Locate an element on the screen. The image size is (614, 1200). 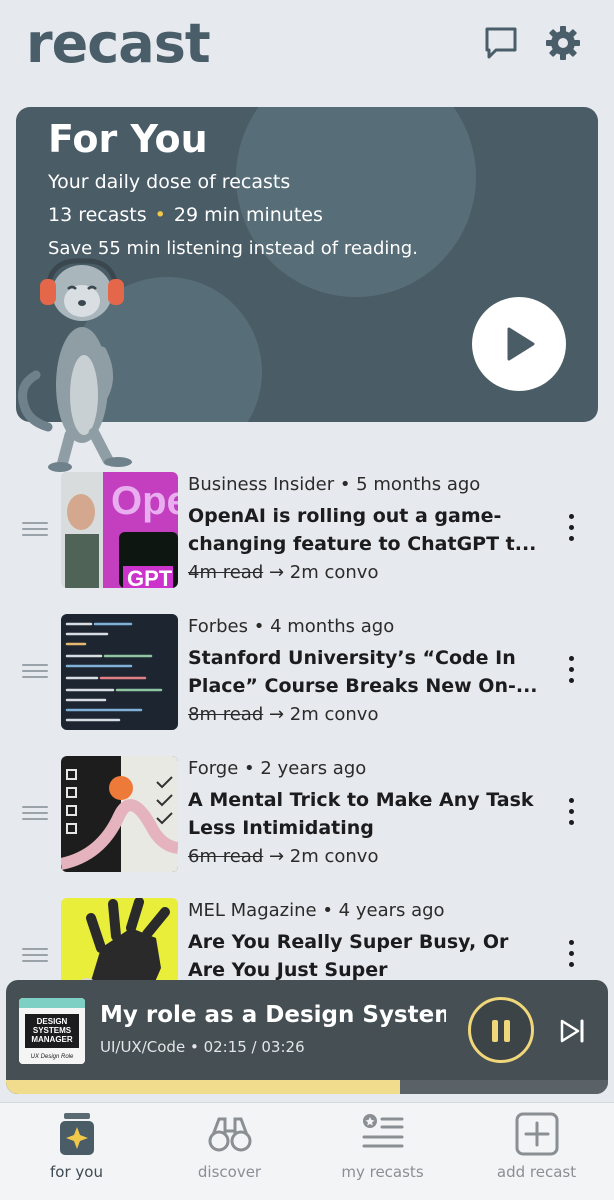
article-thumbnail: Ope GPT is located at coordinates (119, 530).